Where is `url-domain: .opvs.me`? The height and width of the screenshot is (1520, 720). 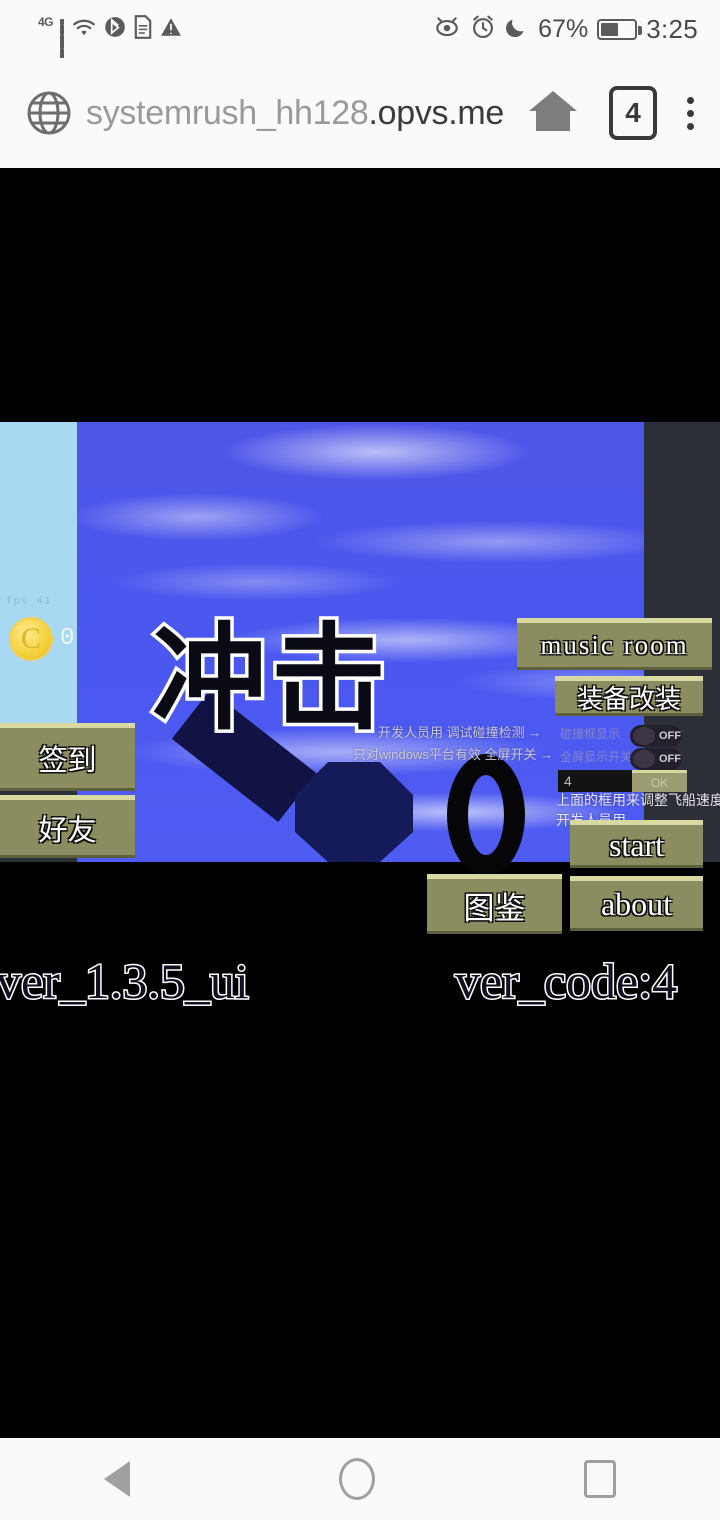 url-domain: .opvs.me is located at coordinates (436, 112).